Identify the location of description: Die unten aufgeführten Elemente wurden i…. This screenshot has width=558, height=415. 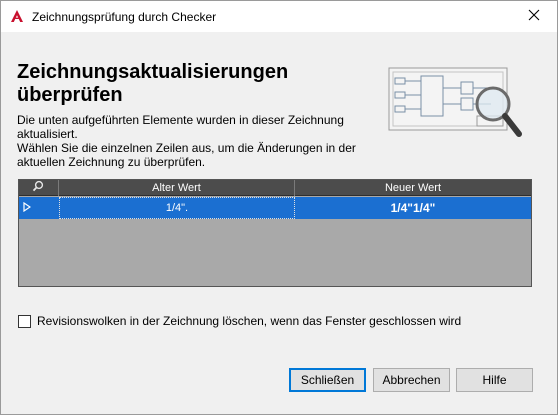
(192, 141).